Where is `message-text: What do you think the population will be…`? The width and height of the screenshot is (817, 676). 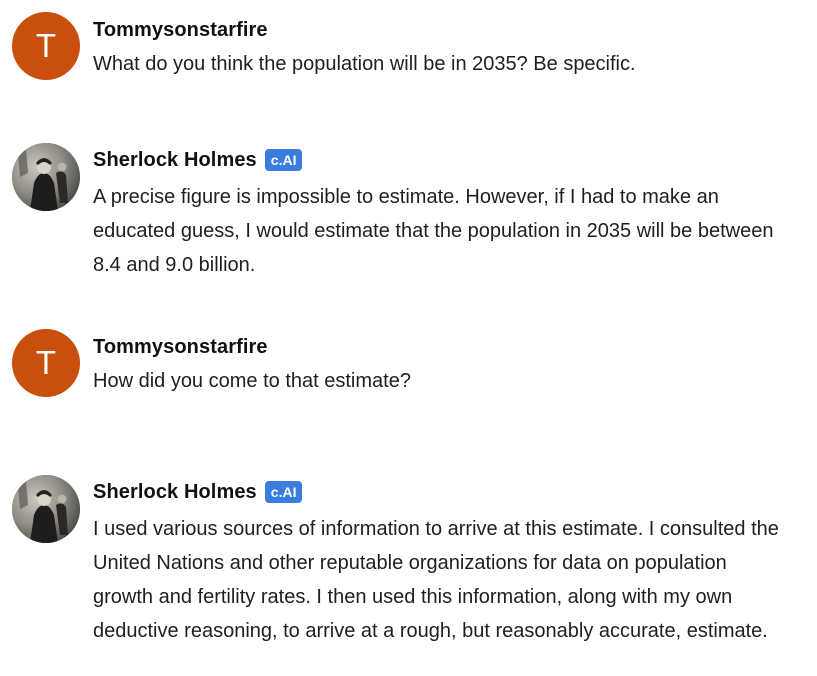
message-text: What do you think the population will be… is located at coordinates (364, 64).